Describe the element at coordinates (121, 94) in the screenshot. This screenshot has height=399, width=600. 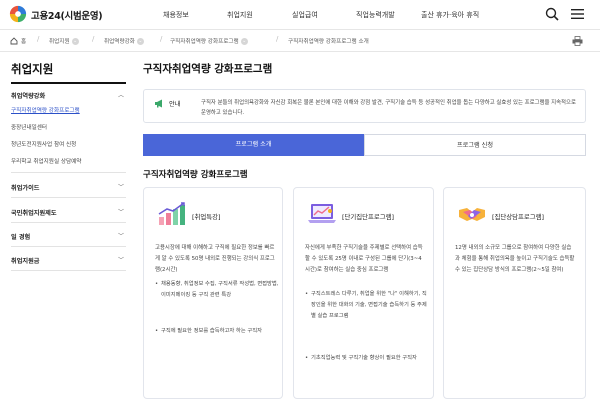
I see `chevron-up-icon: ︿` at that location.